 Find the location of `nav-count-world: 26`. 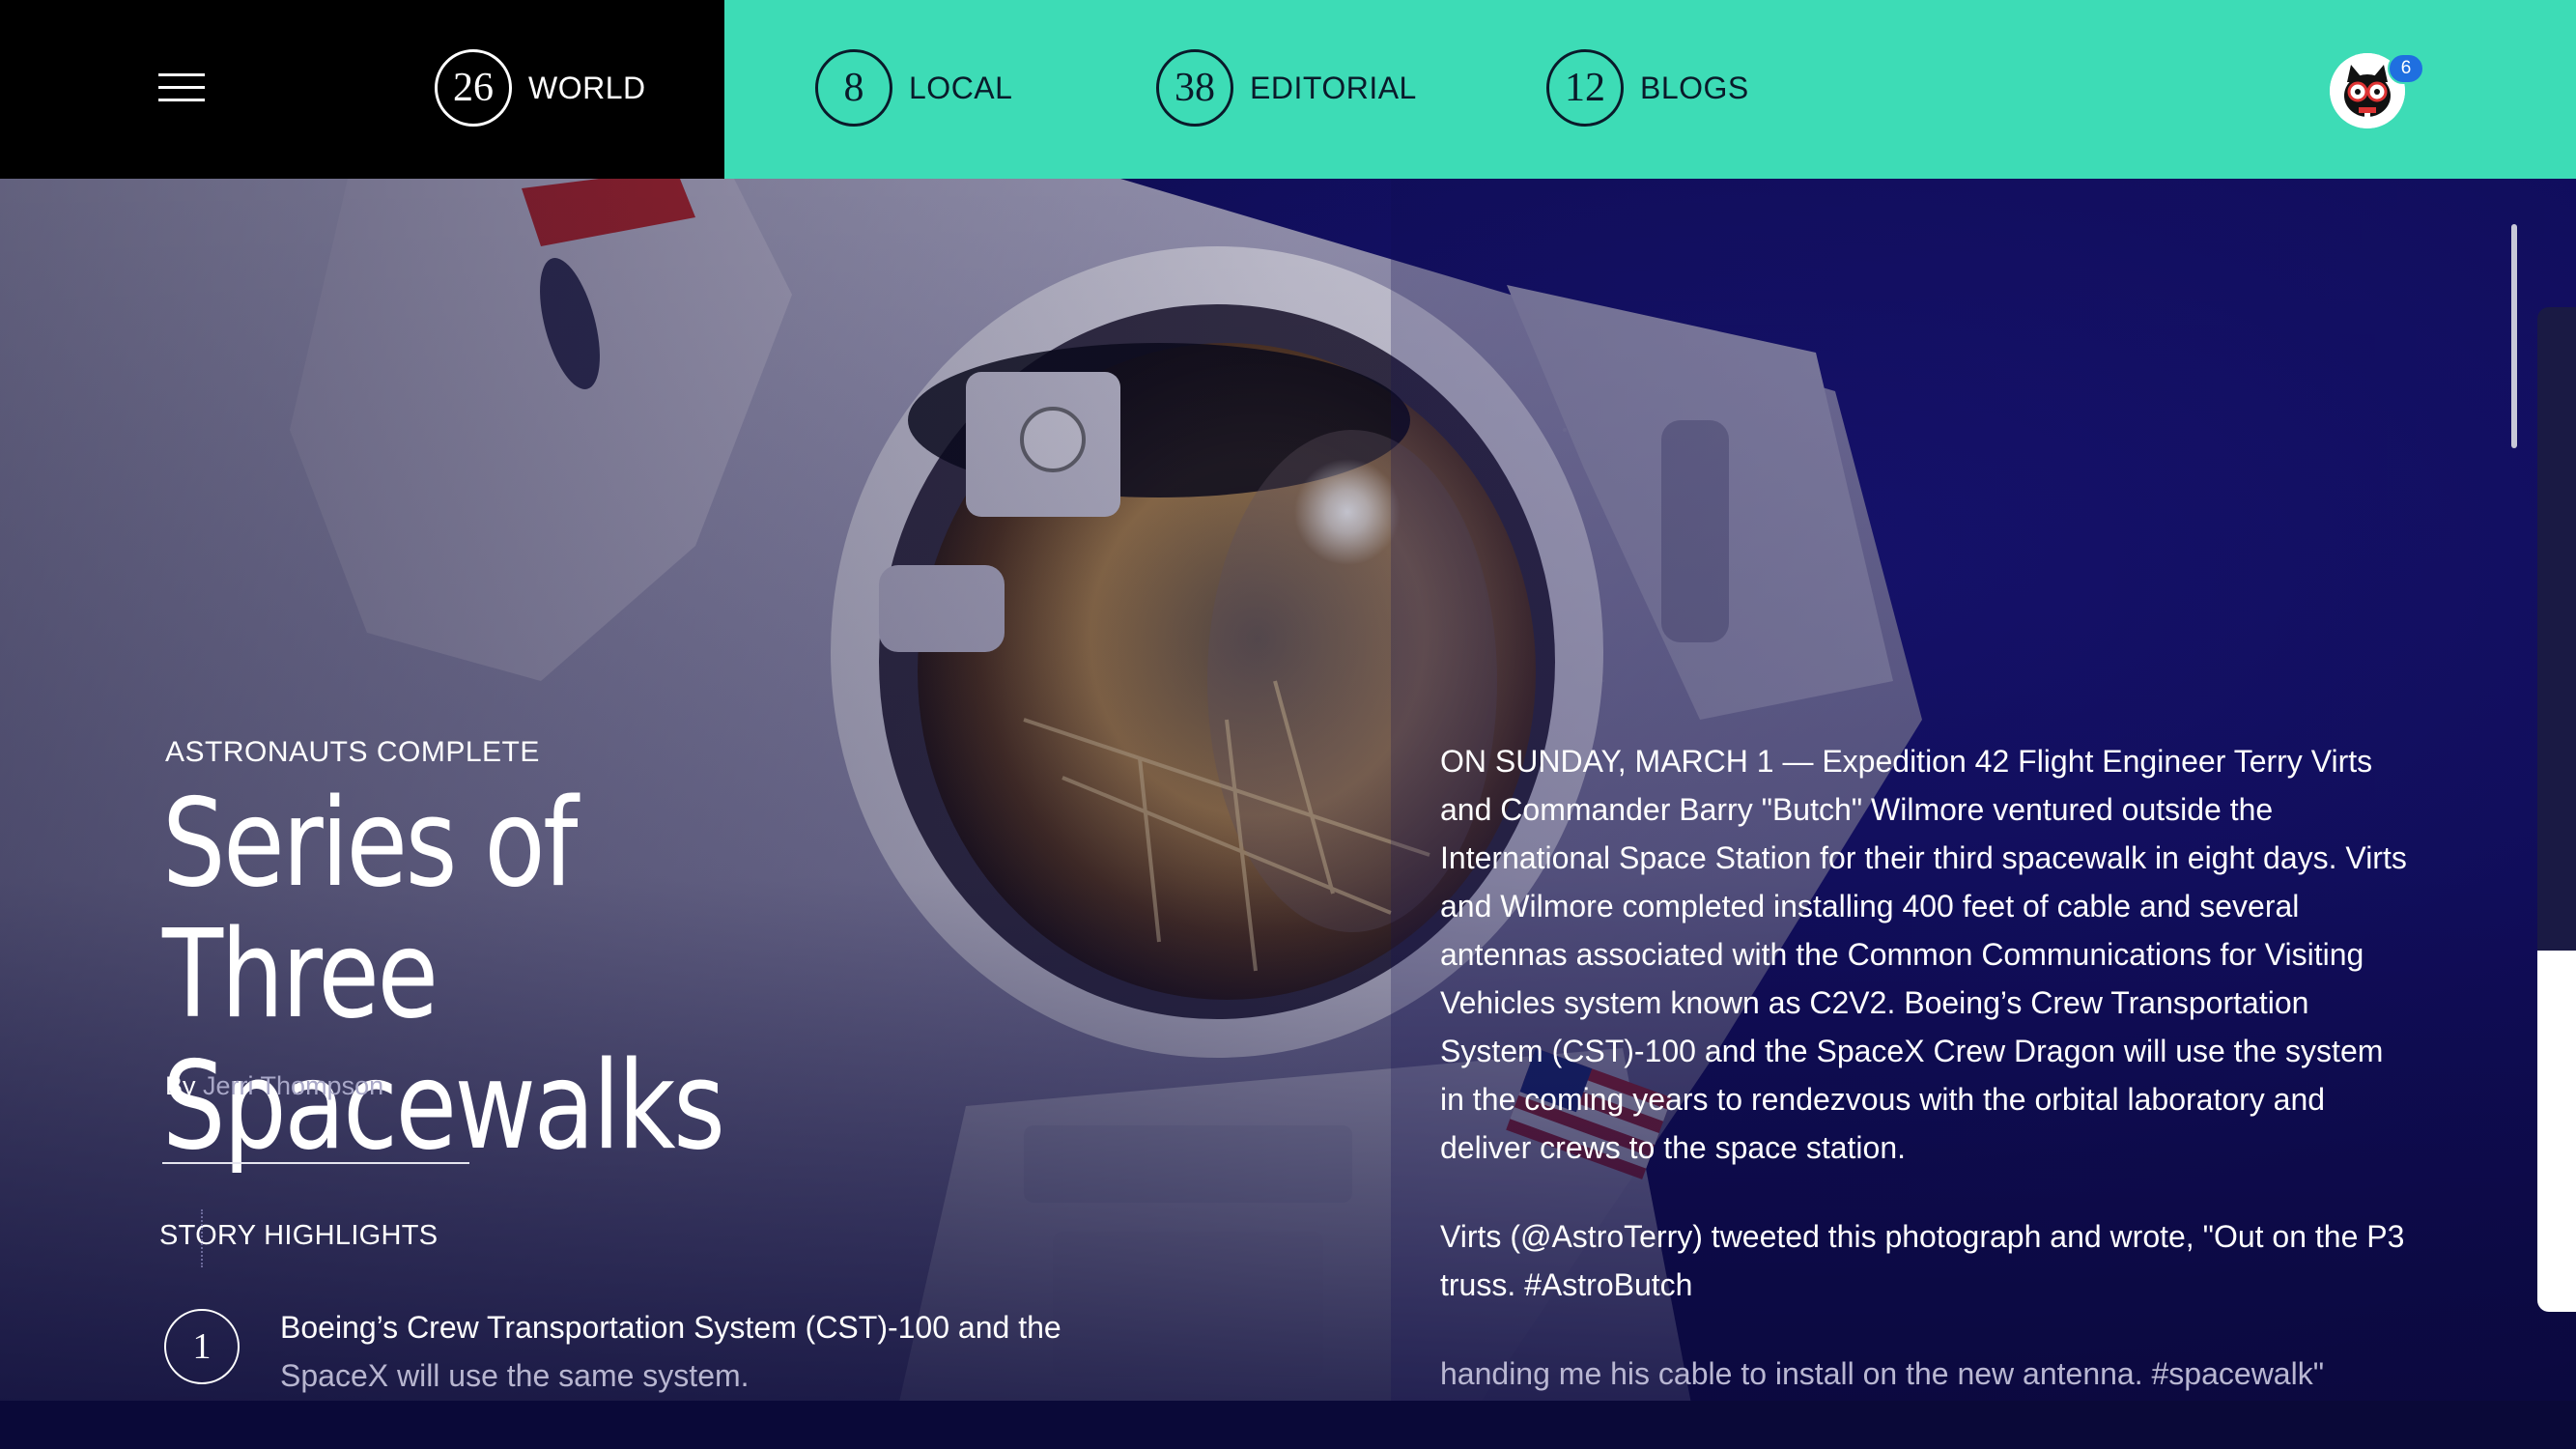

nav-count-world: 26 is located at coordinates (473, 88).